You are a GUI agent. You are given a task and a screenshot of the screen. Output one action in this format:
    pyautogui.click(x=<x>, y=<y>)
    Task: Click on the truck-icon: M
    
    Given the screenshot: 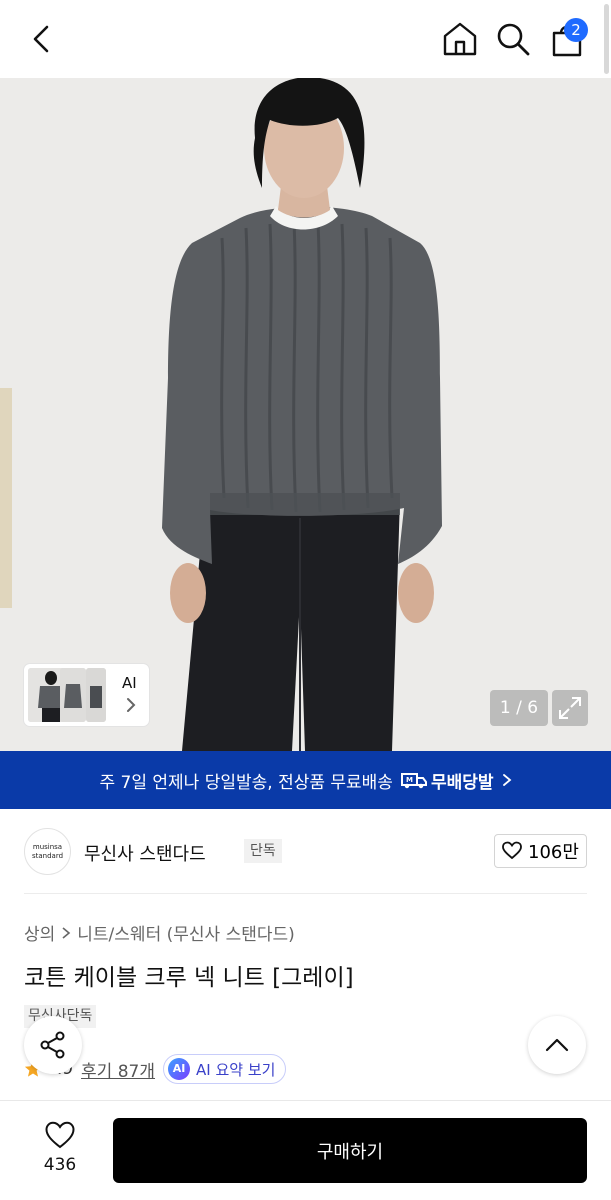 What is the action you would take?
    pyautogui.click(x=413, y=781)
    